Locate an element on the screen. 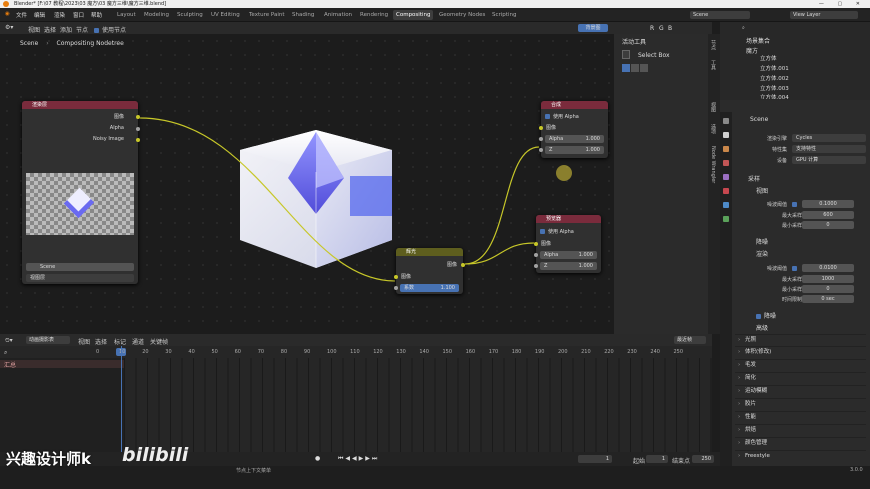 This screenshot has height=489, width=870. start-frame-field: 1 is located at coordinates (657, 459).